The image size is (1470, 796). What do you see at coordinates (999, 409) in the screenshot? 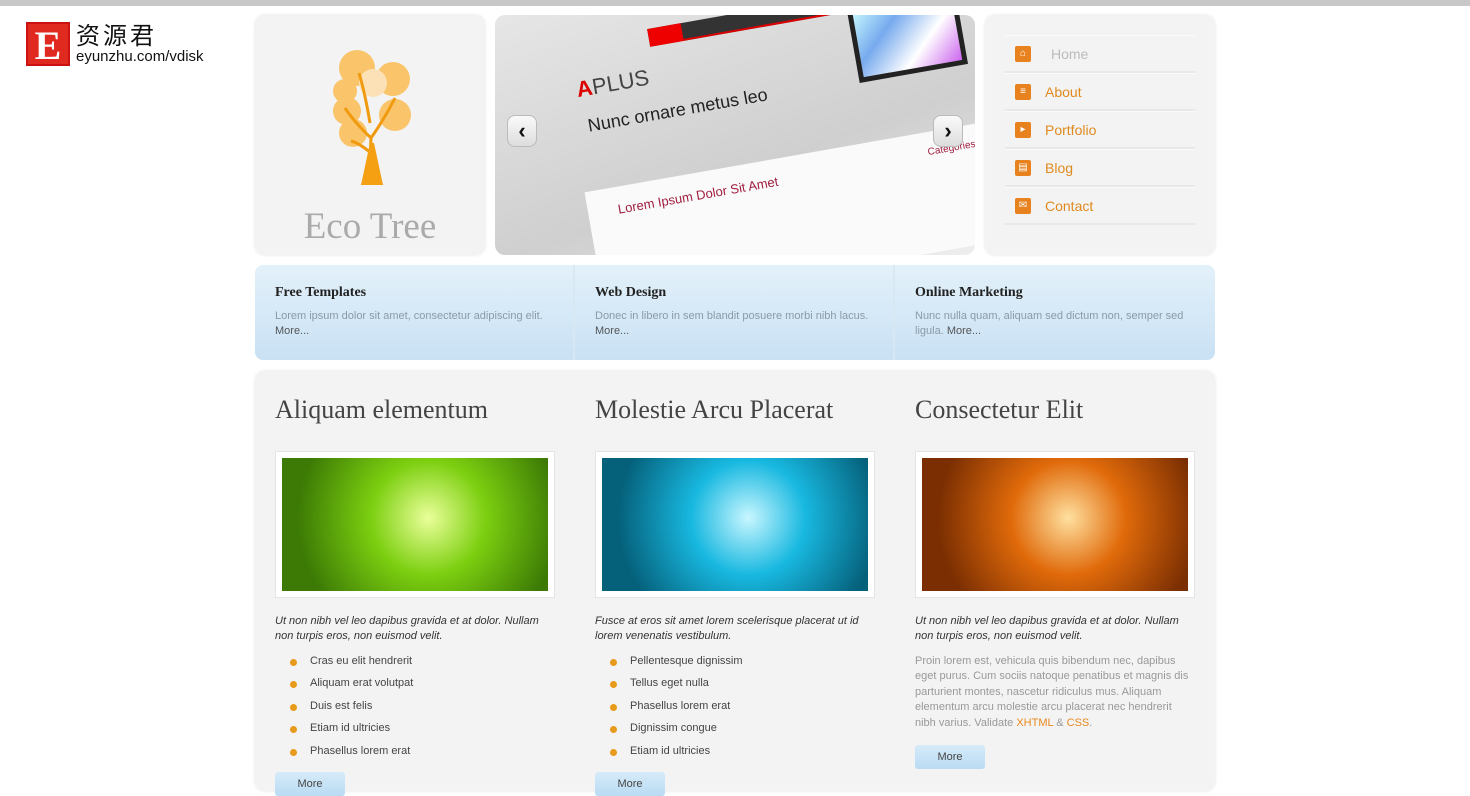
I see `column-title: Consectetur Elit` at bounding box center [999, 409].